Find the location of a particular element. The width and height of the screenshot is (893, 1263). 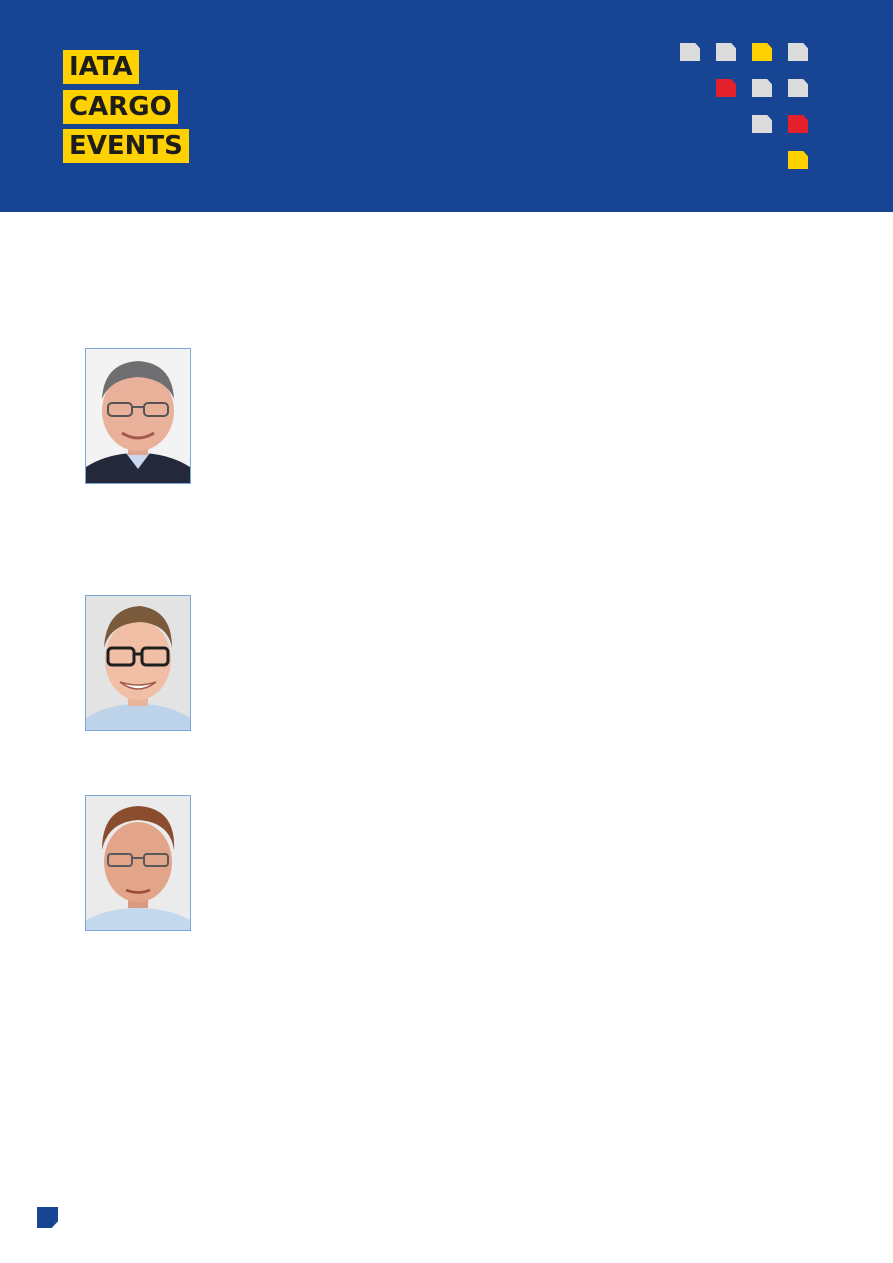

logo-line-iata: IATA is located at coordinates (101, 67).